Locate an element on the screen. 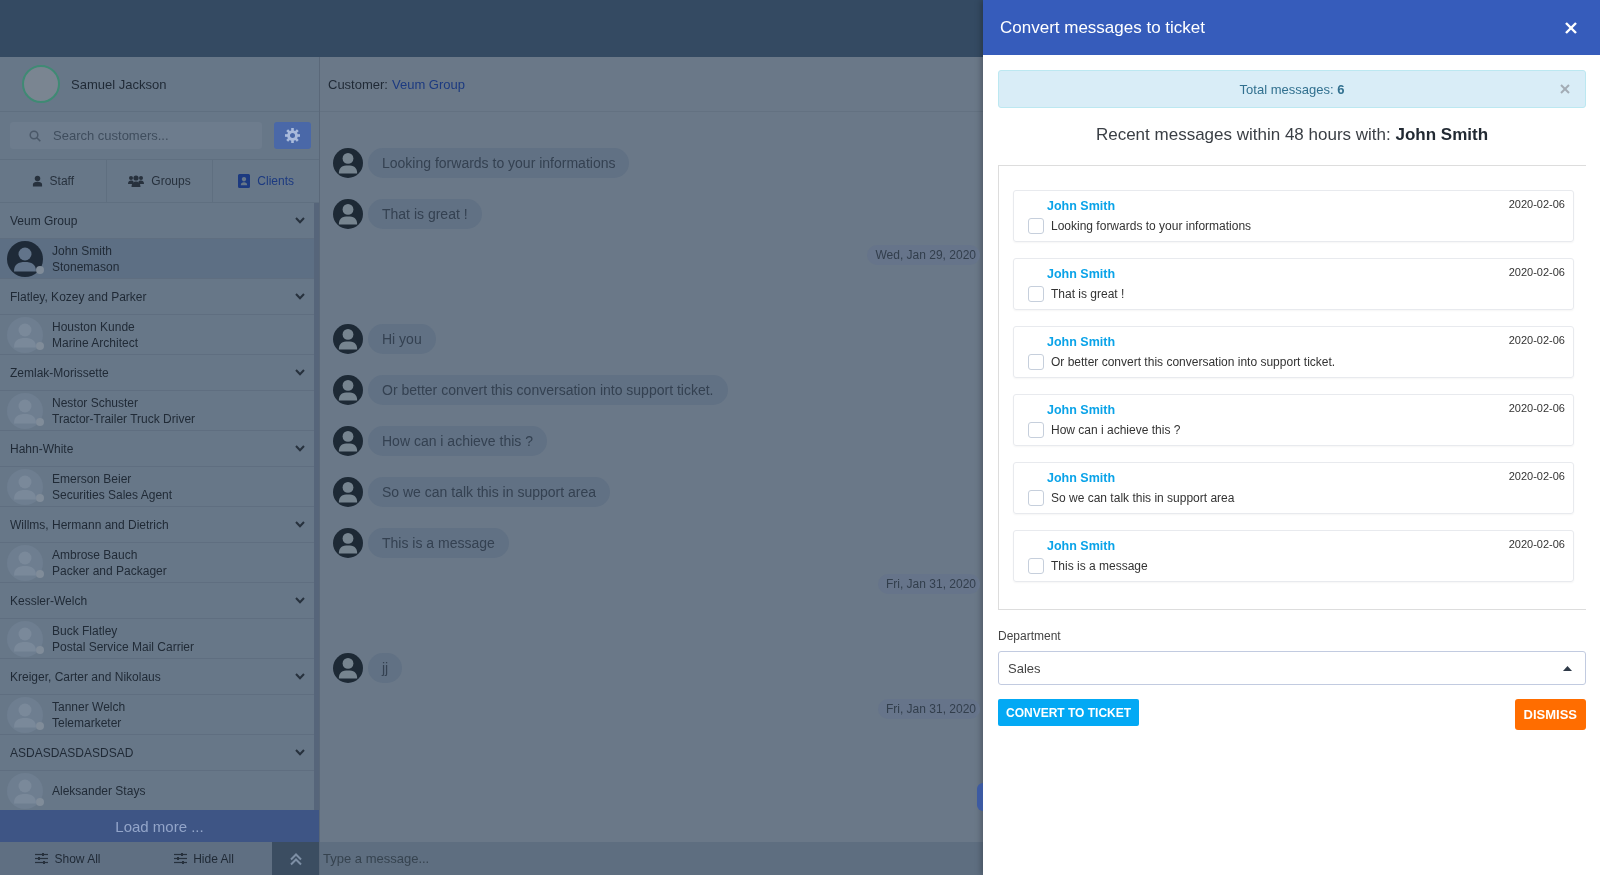 The height and width of the screenshot is (875, 1600). panel-title: Convert messages to ticket is located at coordinates (1103, 27).